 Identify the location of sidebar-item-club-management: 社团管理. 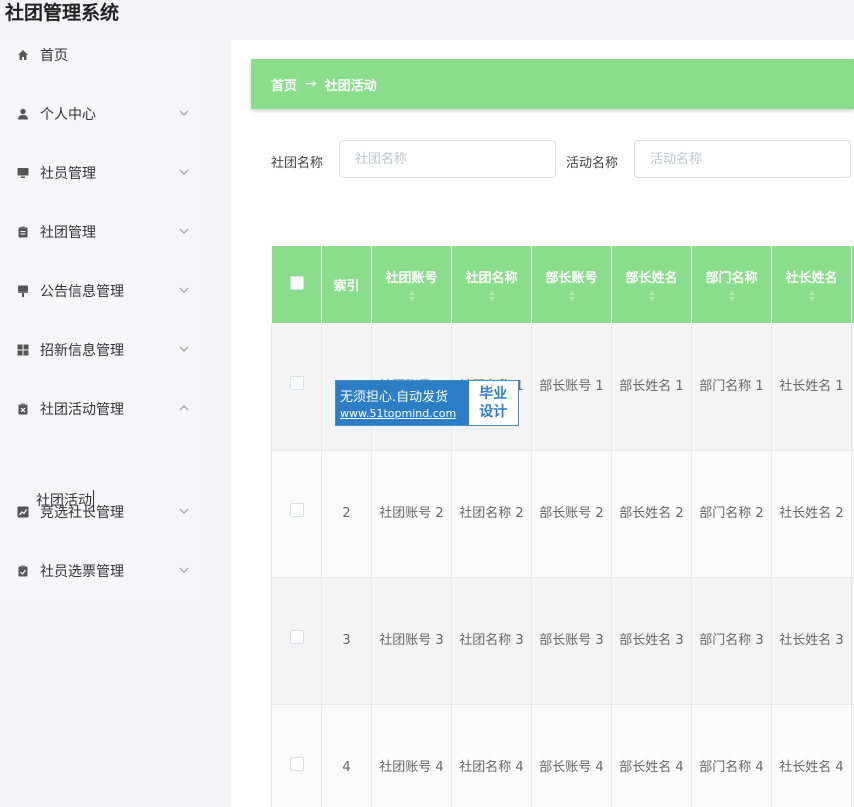
(101, 232).